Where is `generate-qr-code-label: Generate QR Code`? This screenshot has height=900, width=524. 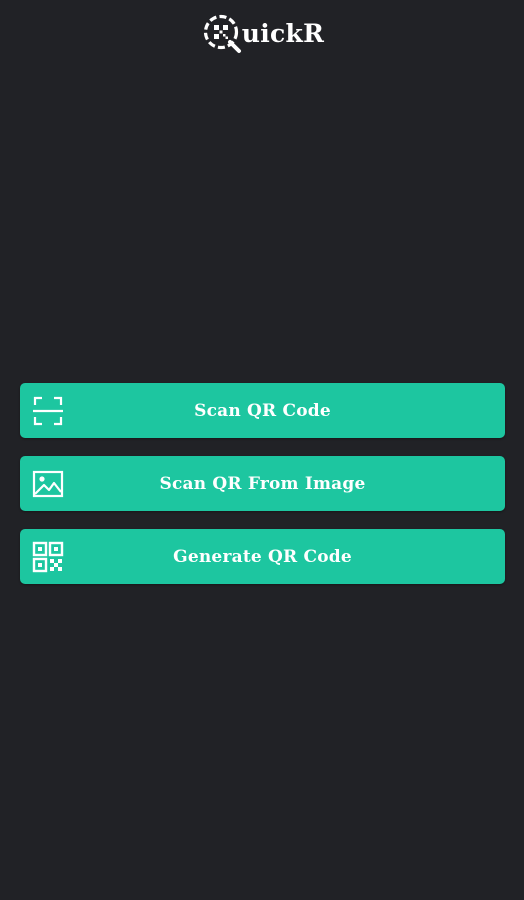 generate-qr-code-label: Generate QR Code is located at coordinates (262, 556).